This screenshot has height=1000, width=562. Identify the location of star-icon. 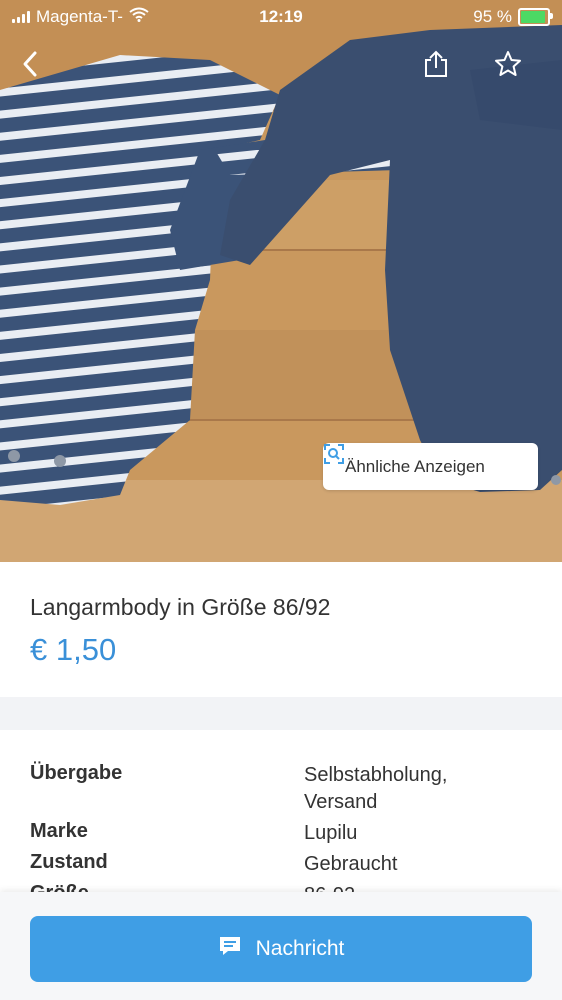
(508, 66).